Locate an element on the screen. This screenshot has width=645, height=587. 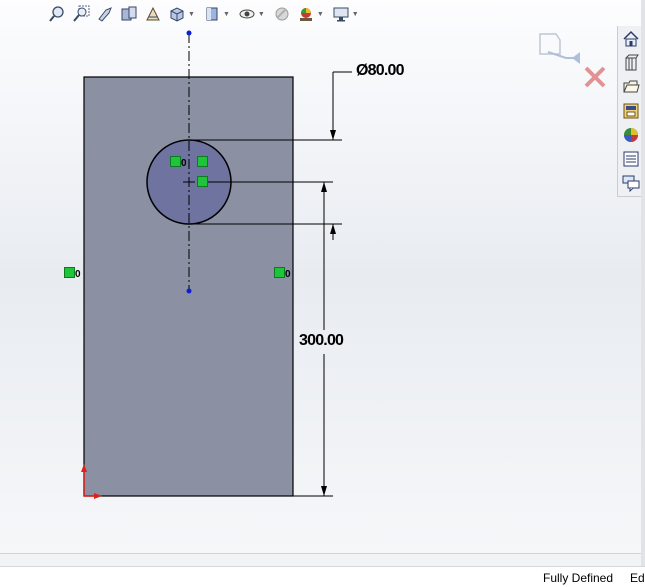
tab-file-explorer is located at coordinates (631, 87).